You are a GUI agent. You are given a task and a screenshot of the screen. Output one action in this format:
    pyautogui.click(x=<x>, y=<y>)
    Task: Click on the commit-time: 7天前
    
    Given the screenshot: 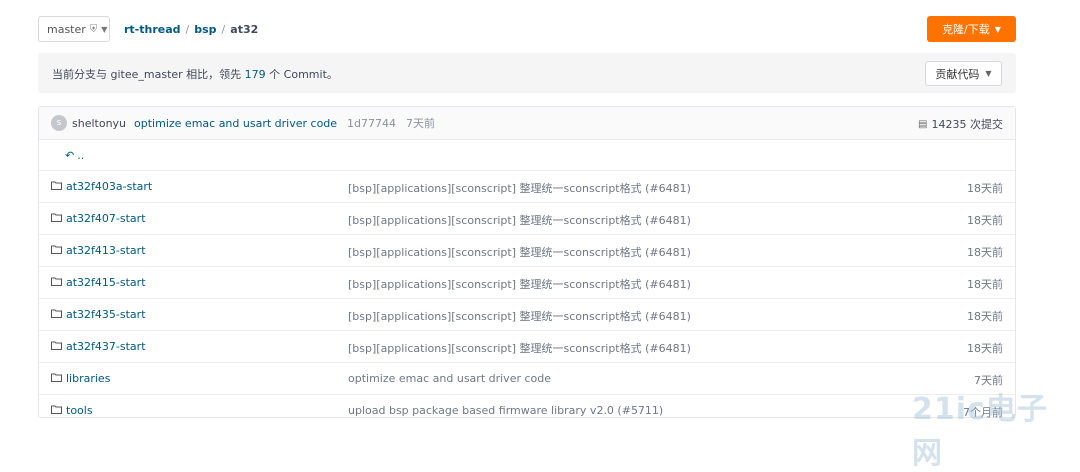 What is the action you would take?
    pyautogui.click(x=421, y=123)
    